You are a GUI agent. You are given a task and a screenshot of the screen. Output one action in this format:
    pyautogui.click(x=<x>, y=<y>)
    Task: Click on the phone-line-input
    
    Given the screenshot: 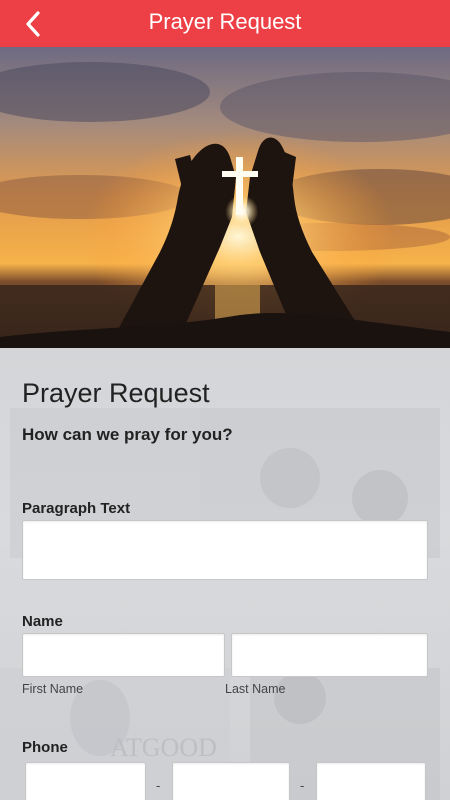 What is the action you would take?
    pyautogui.click(x=371, y=781)
    